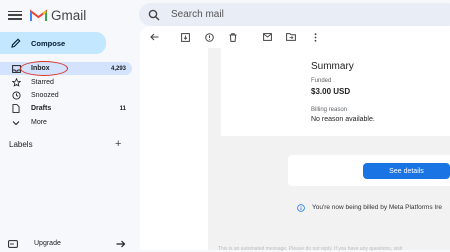 The image size is (450, 252). What do you see at coordinates (154, 37) in the screenshot?
I see `back-icon` at bounding box center [154, 37].